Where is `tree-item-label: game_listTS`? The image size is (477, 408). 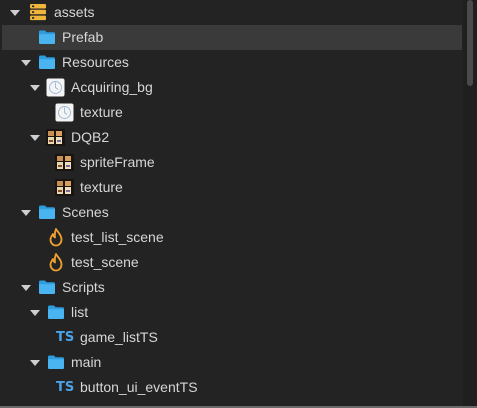 tree-item-label: game_listTS is located at coordinates (119, 337).